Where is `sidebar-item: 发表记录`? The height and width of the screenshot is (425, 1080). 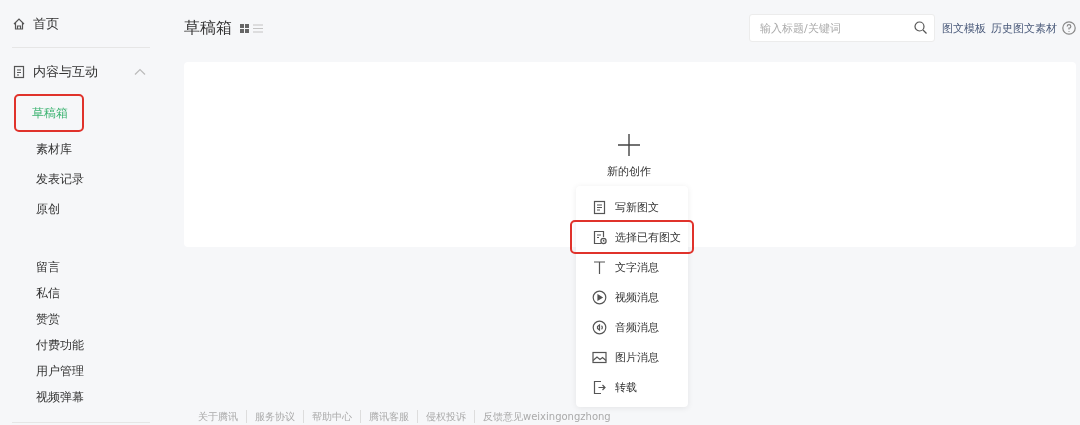 sidebar-item: 发表记录 is located at coordinates (60, 179).